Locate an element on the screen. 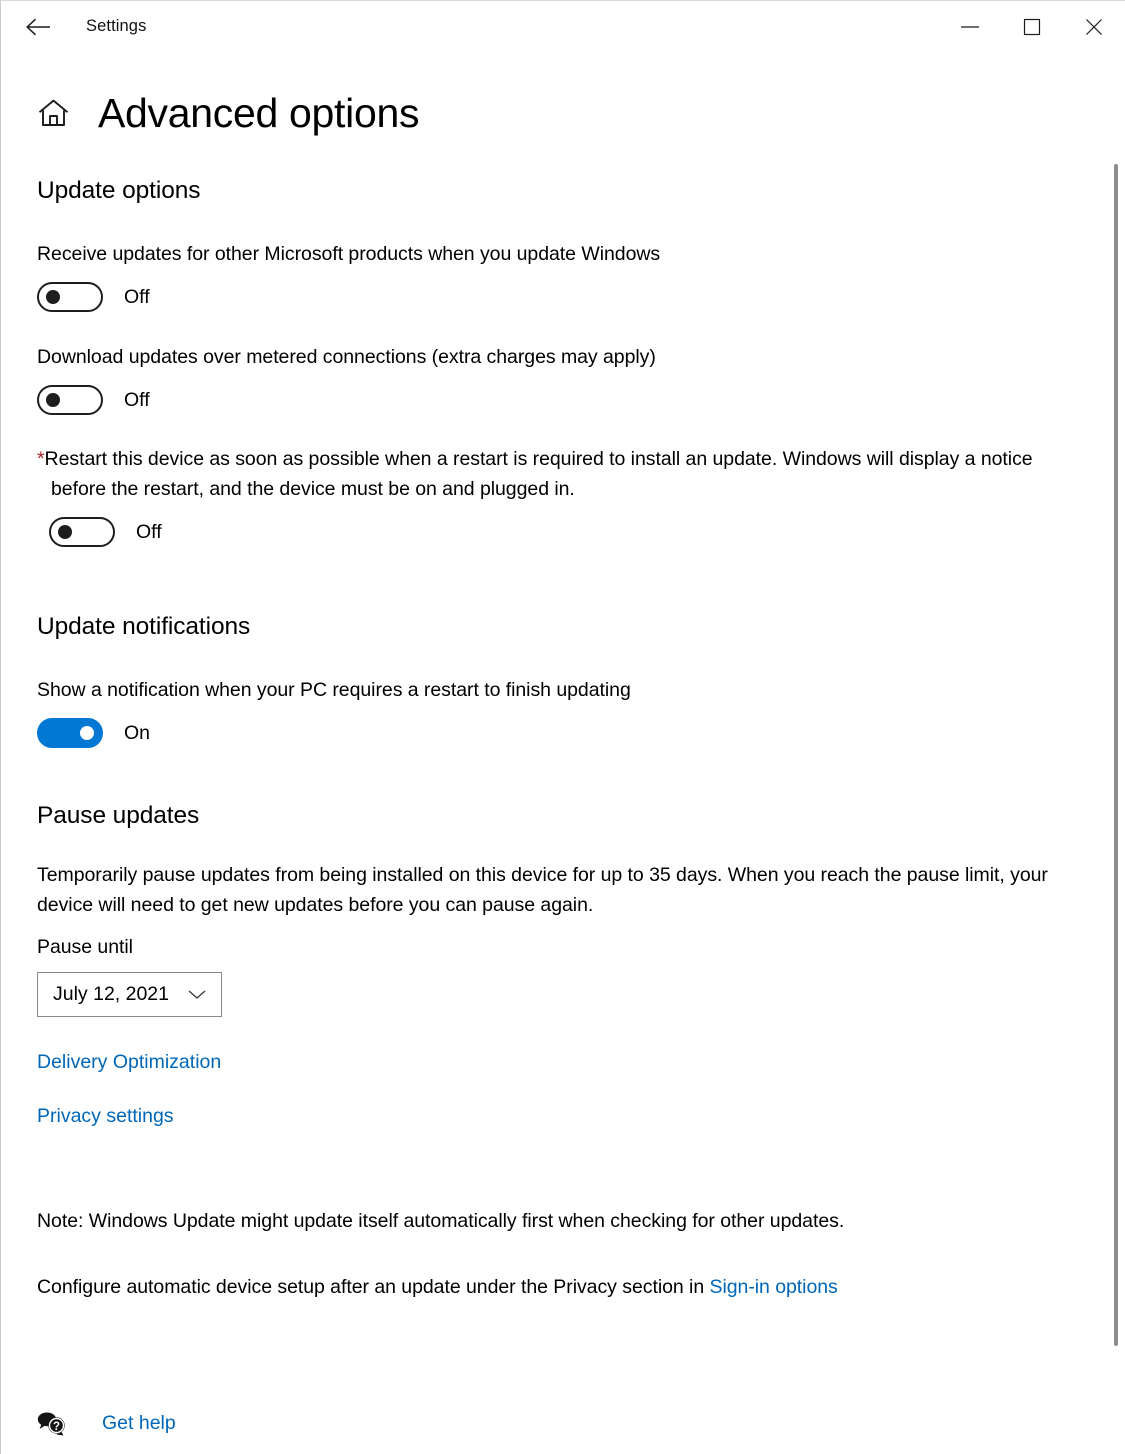 The height and width of the screenshot is (1454, 1125). page-header: Advanced options is located at coordinates (563, 113).